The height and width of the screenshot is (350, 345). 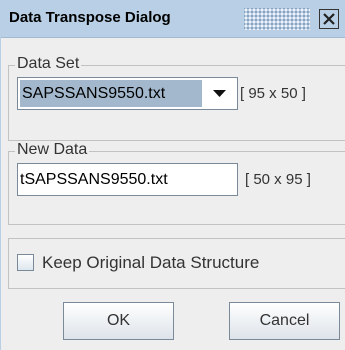 I want to click on data-set-dimensions: [ 95 x 50 ], so click(x=273, y=93).